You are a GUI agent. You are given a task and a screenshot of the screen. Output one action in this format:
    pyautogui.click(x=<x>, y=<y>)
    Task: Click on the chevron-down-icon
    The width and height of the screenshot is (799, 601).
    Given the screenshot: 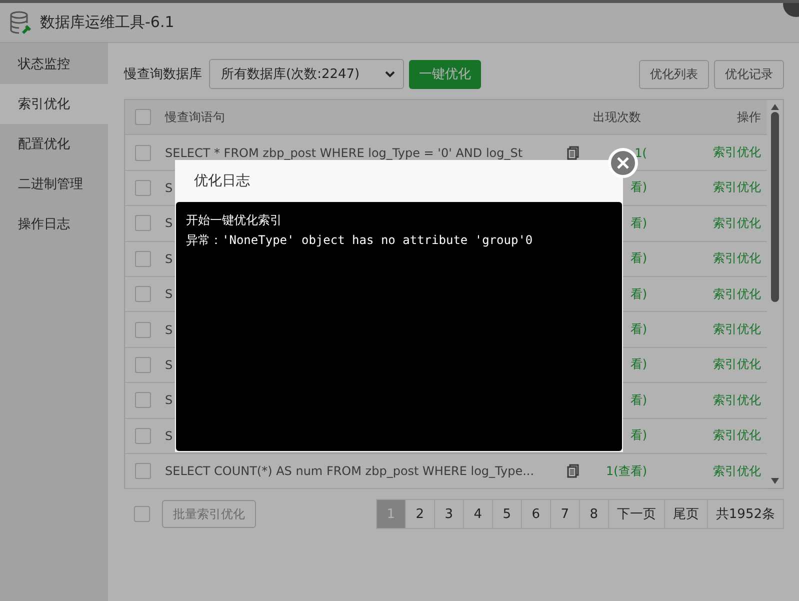 What is the action you would take?
    pyautogui.click(x=390, y=74)
    